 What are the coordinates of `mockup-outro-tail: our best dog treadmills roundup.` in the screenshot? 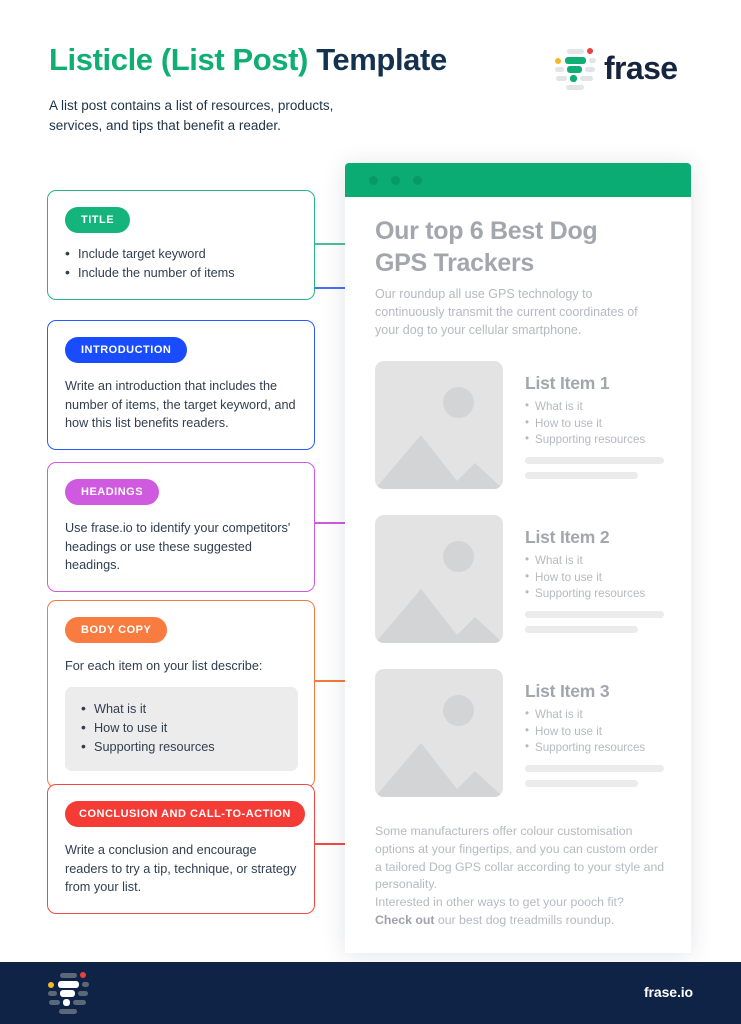 It's located at (524, 920).